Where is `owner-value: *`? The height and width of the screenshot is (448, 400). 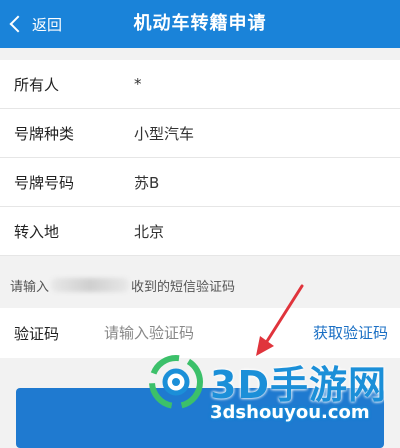 owner-value: * is located at coordinates (138, 84).